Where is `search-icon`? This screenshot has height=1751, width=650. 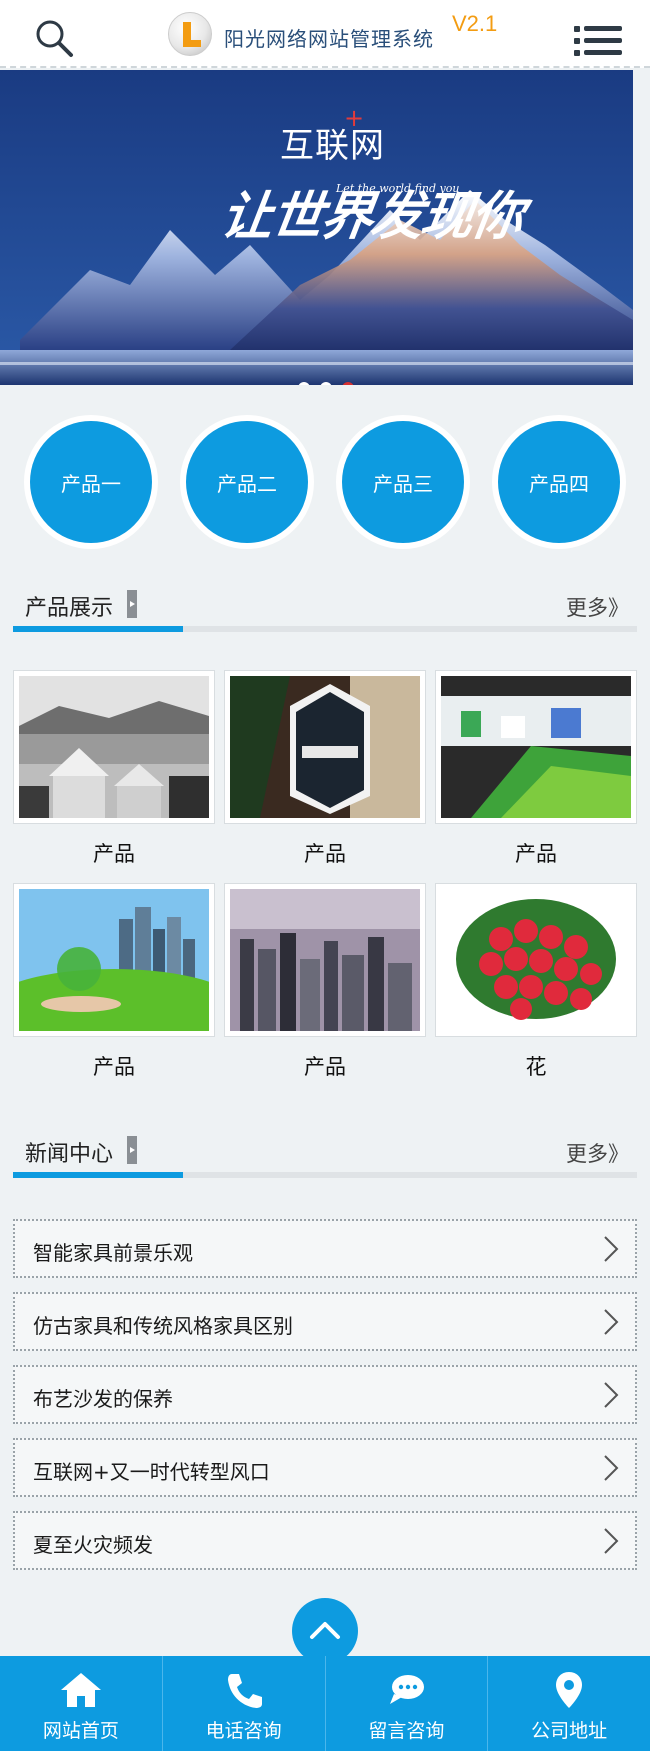 search-icon is located at coordinates (54, 38).